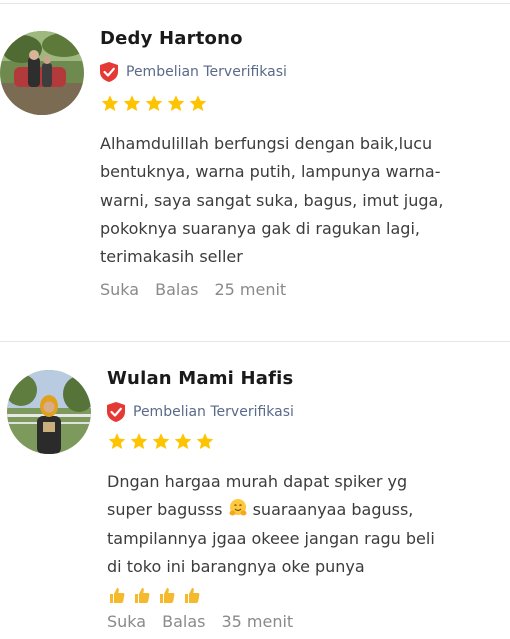  Describe the element at coordinates (257, 621) in the screenshot. I see `review-time: 35 menit` at that location.